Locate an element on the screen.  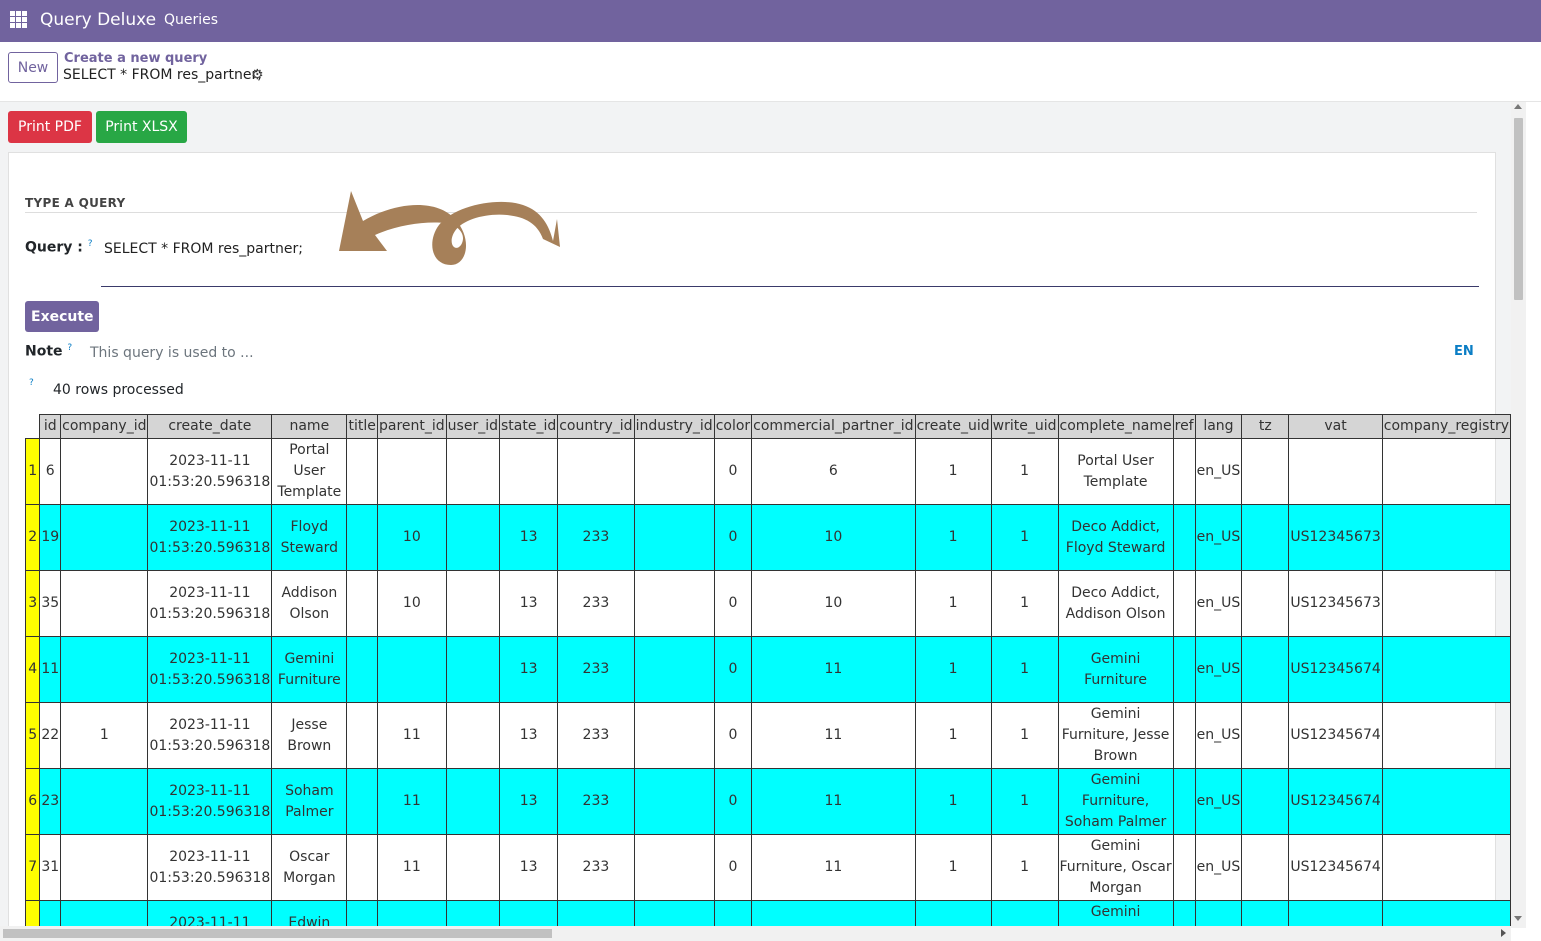
column-header: vat is located at coordinates (1335, 426).